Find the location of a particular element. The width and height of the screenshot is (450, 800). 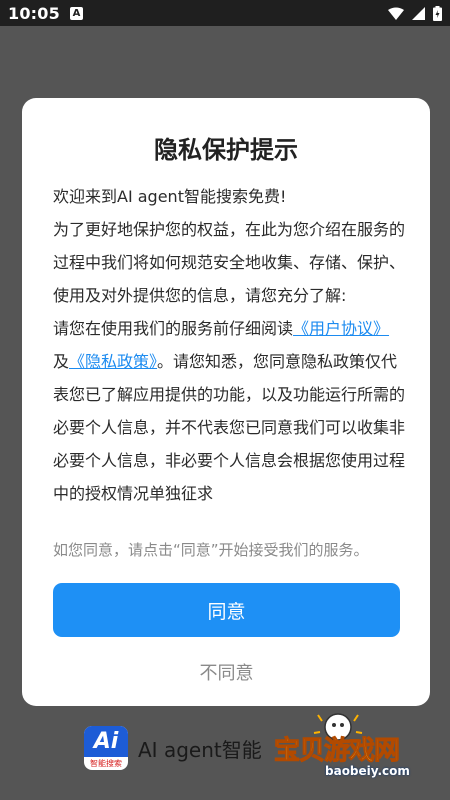

app-logo: Ai 智能搜索 is located at coordinates (106, 748).